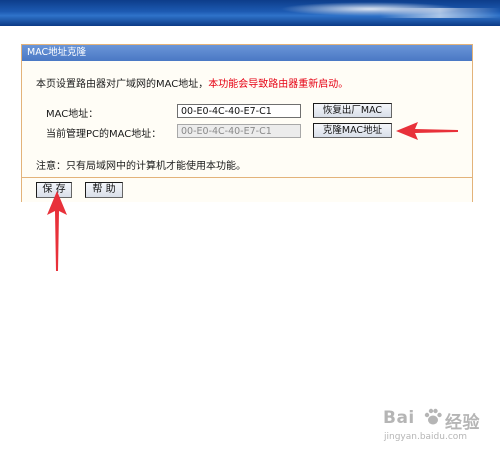  What do you see at coordinates (462, 423) in the screenshot?
I see `watermark-brand-right: 经验` at bounding box center [462, 423].